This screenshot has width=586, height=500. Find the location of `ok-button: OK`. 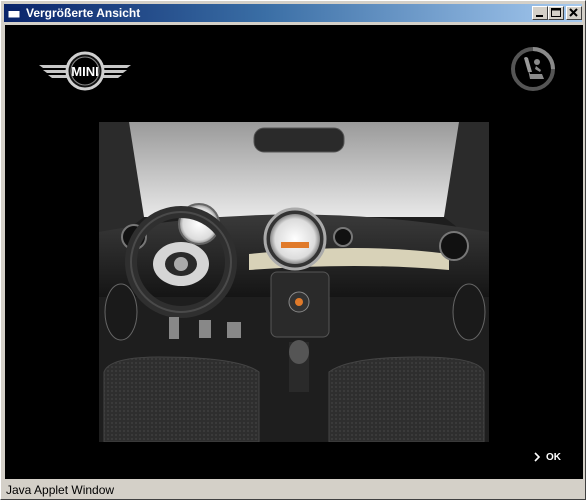

ok-button: OK is located at coordinates (547, 457).